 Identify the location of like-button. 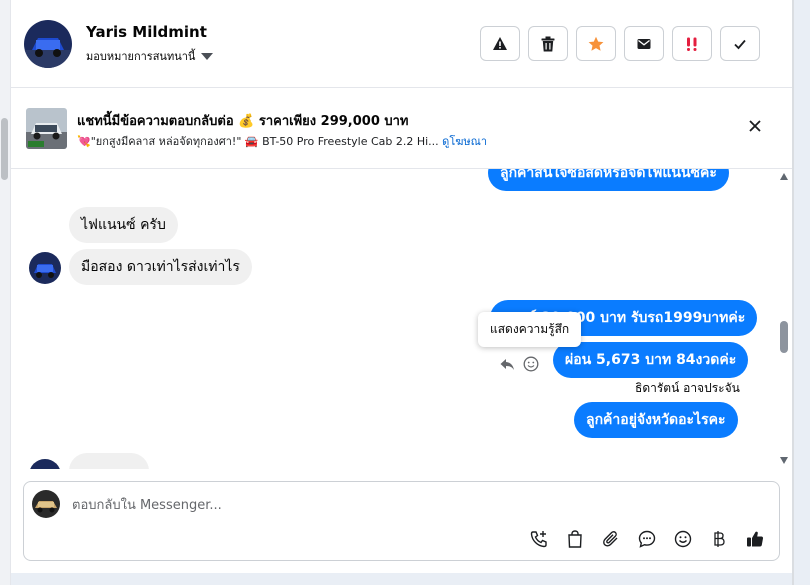
(755, 539).